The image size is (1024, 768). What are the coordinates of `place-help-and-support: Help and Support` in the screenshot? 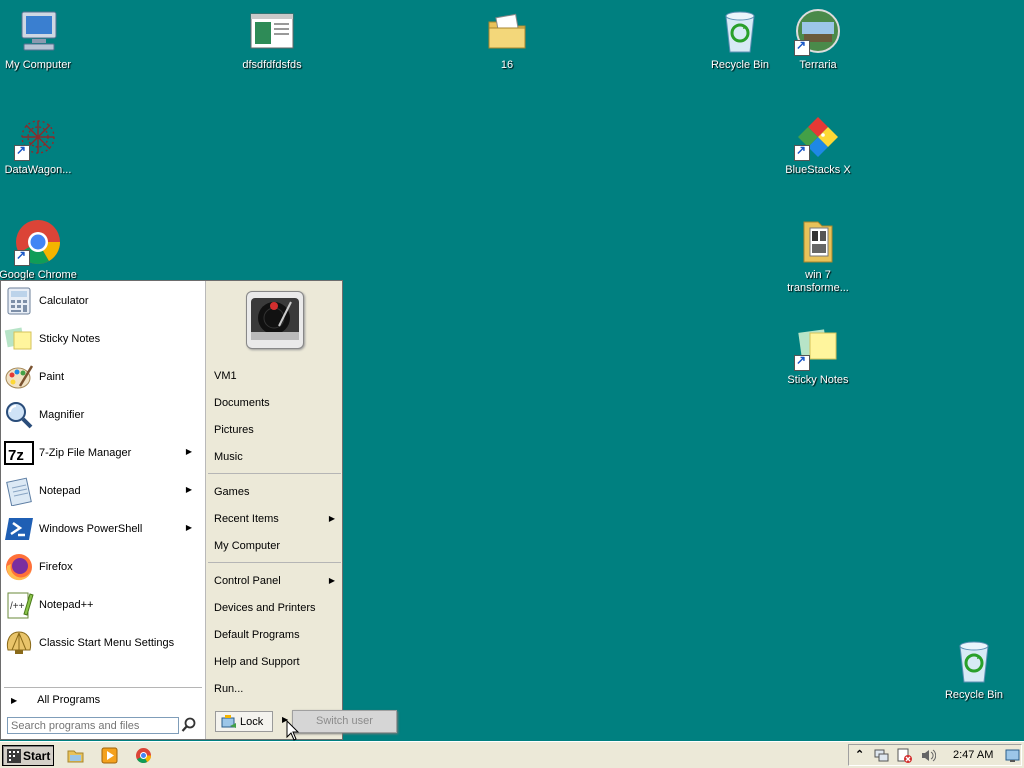 It's located at (276, 662).